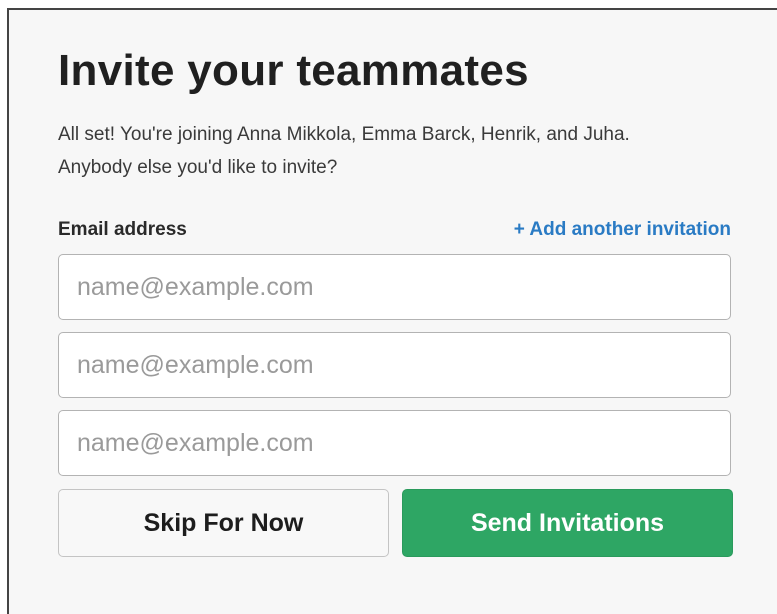  What do you see at coordinates (622, 230) in the screenshot?
I see `add-another-invitation-link: + Add another invitation` at bounding box center [622, 230].